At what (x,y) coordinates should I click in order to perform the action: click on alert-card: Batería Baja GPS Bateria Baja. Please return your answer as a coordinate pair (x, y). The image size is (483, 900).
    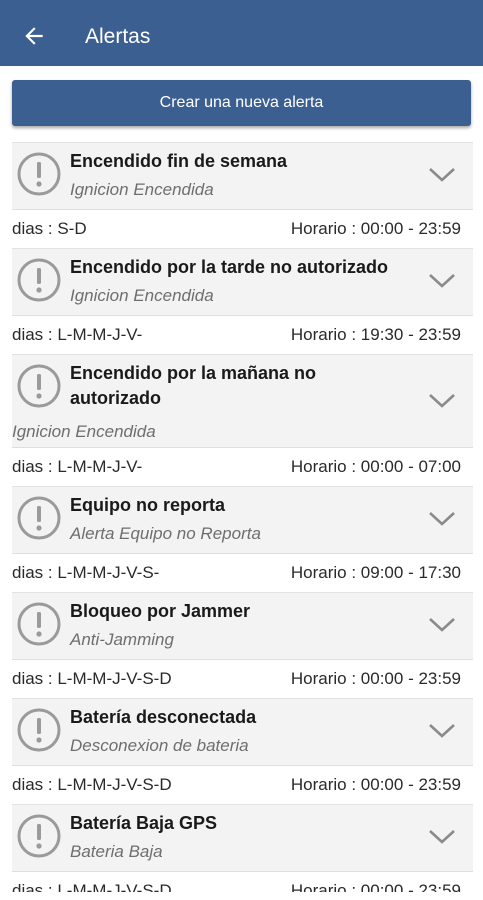
    Looking at the image, I should click on (242, 838).